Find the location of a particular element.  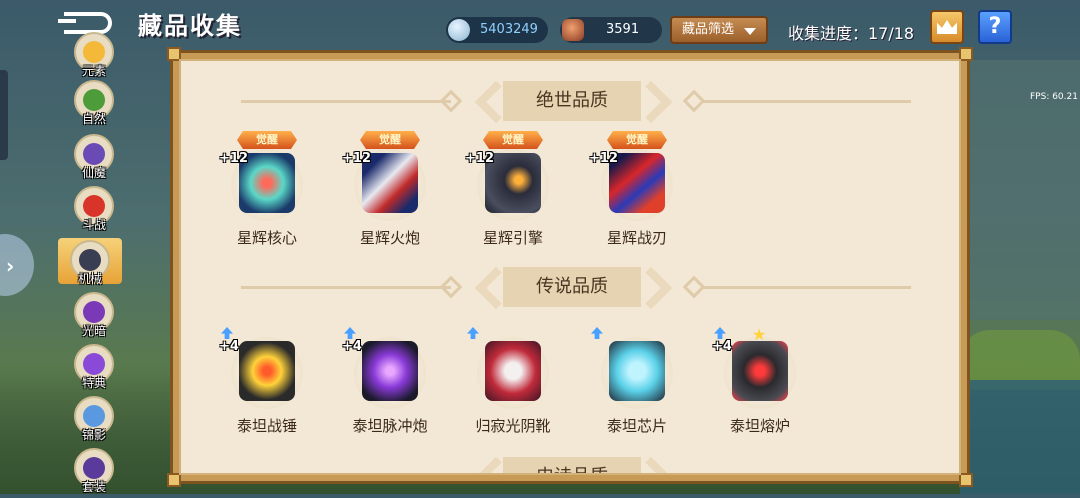

sidebar-item-immortal-demon: 仙魔 is located at coordinates (94, 159).